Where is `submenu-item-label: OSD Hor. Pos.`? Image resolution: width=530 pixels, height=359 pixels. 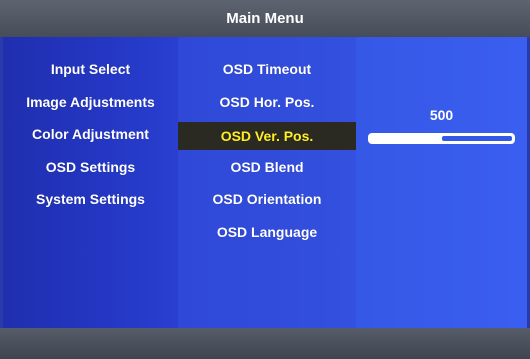
submenu-item-label: OSD Hor. Pos. is located at coordinates (267, 102).